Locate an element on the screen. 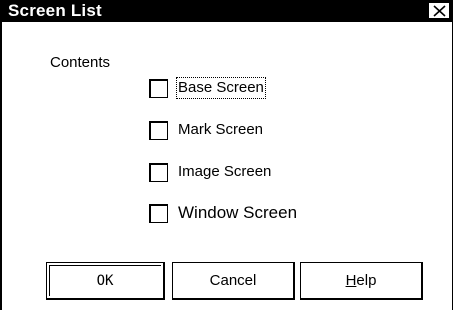  window-screen-checkbox is located at coordinates (158, 213).